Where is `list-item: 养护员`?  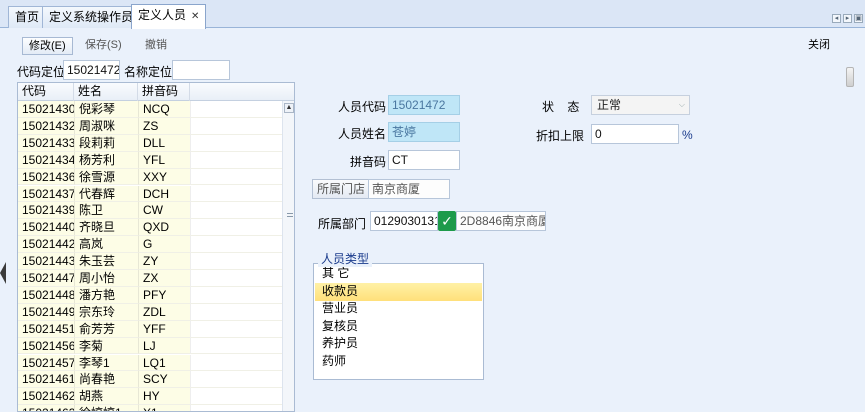 list-item: 养护员 is located at coordinates (398, 344).